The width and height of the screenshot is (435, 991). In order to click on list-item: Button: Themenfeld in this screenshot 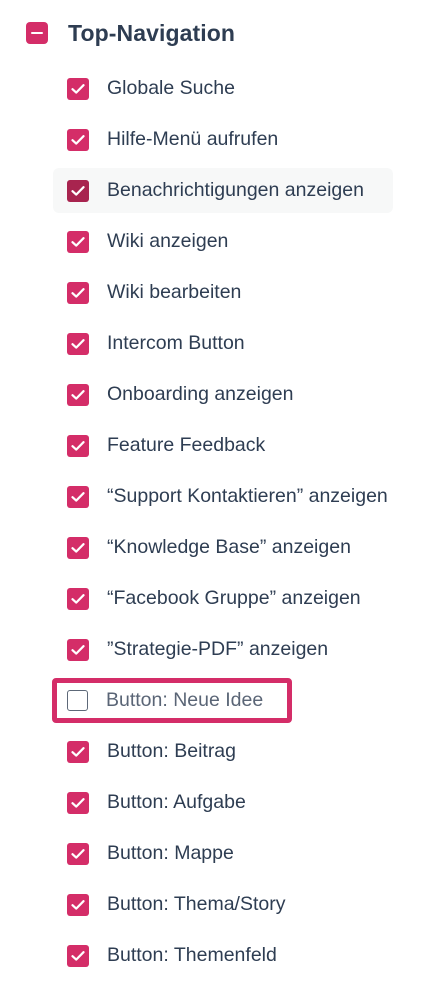, I will do `click(165, 955)`.